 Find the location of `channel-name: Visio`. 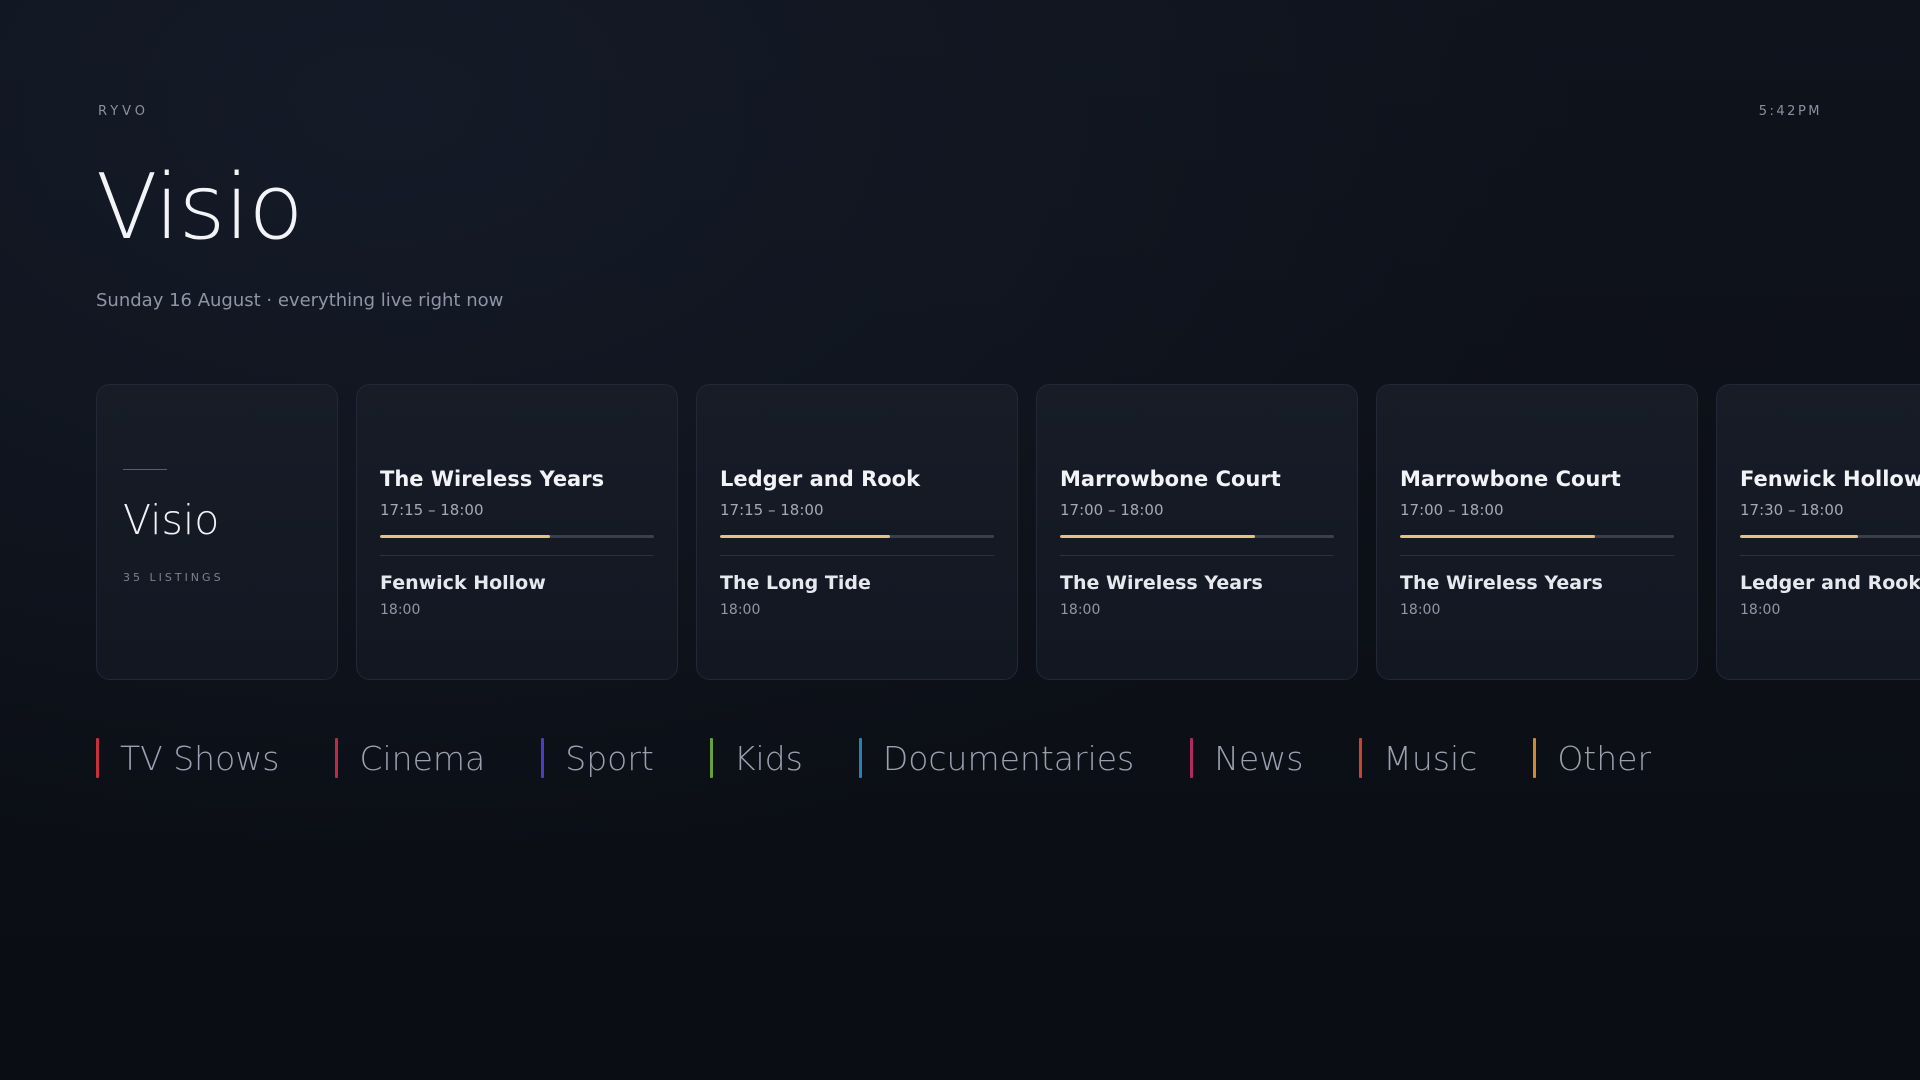

channel-name: Visio is located at coordinates (171, 520).